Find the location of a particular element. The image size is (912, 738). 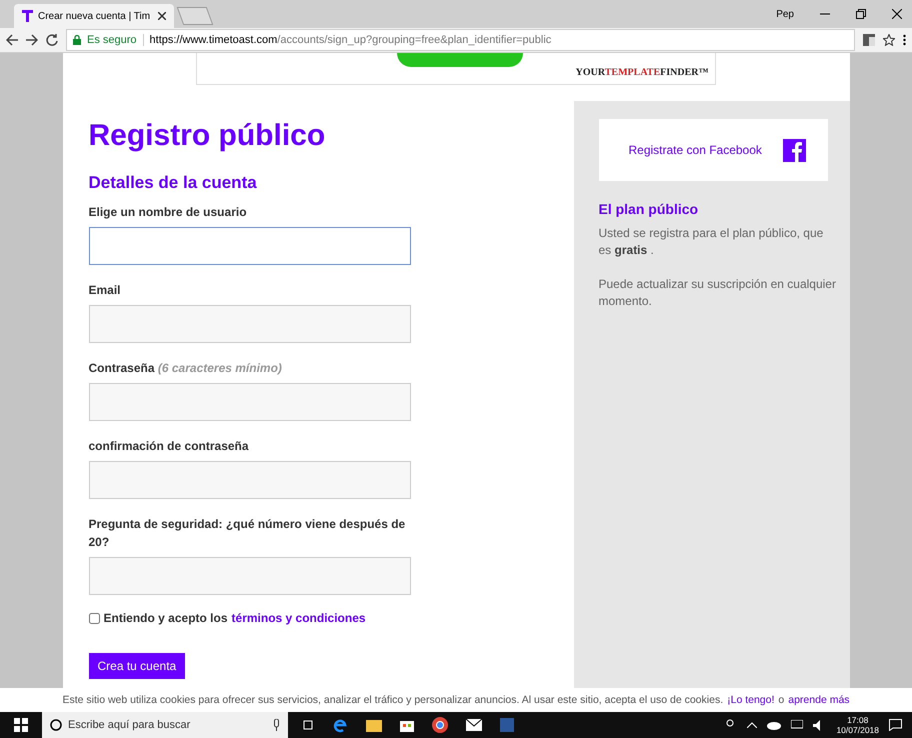

browser-tab: Crear nueva cuenta | Tim is located at coordinates (94, 16).